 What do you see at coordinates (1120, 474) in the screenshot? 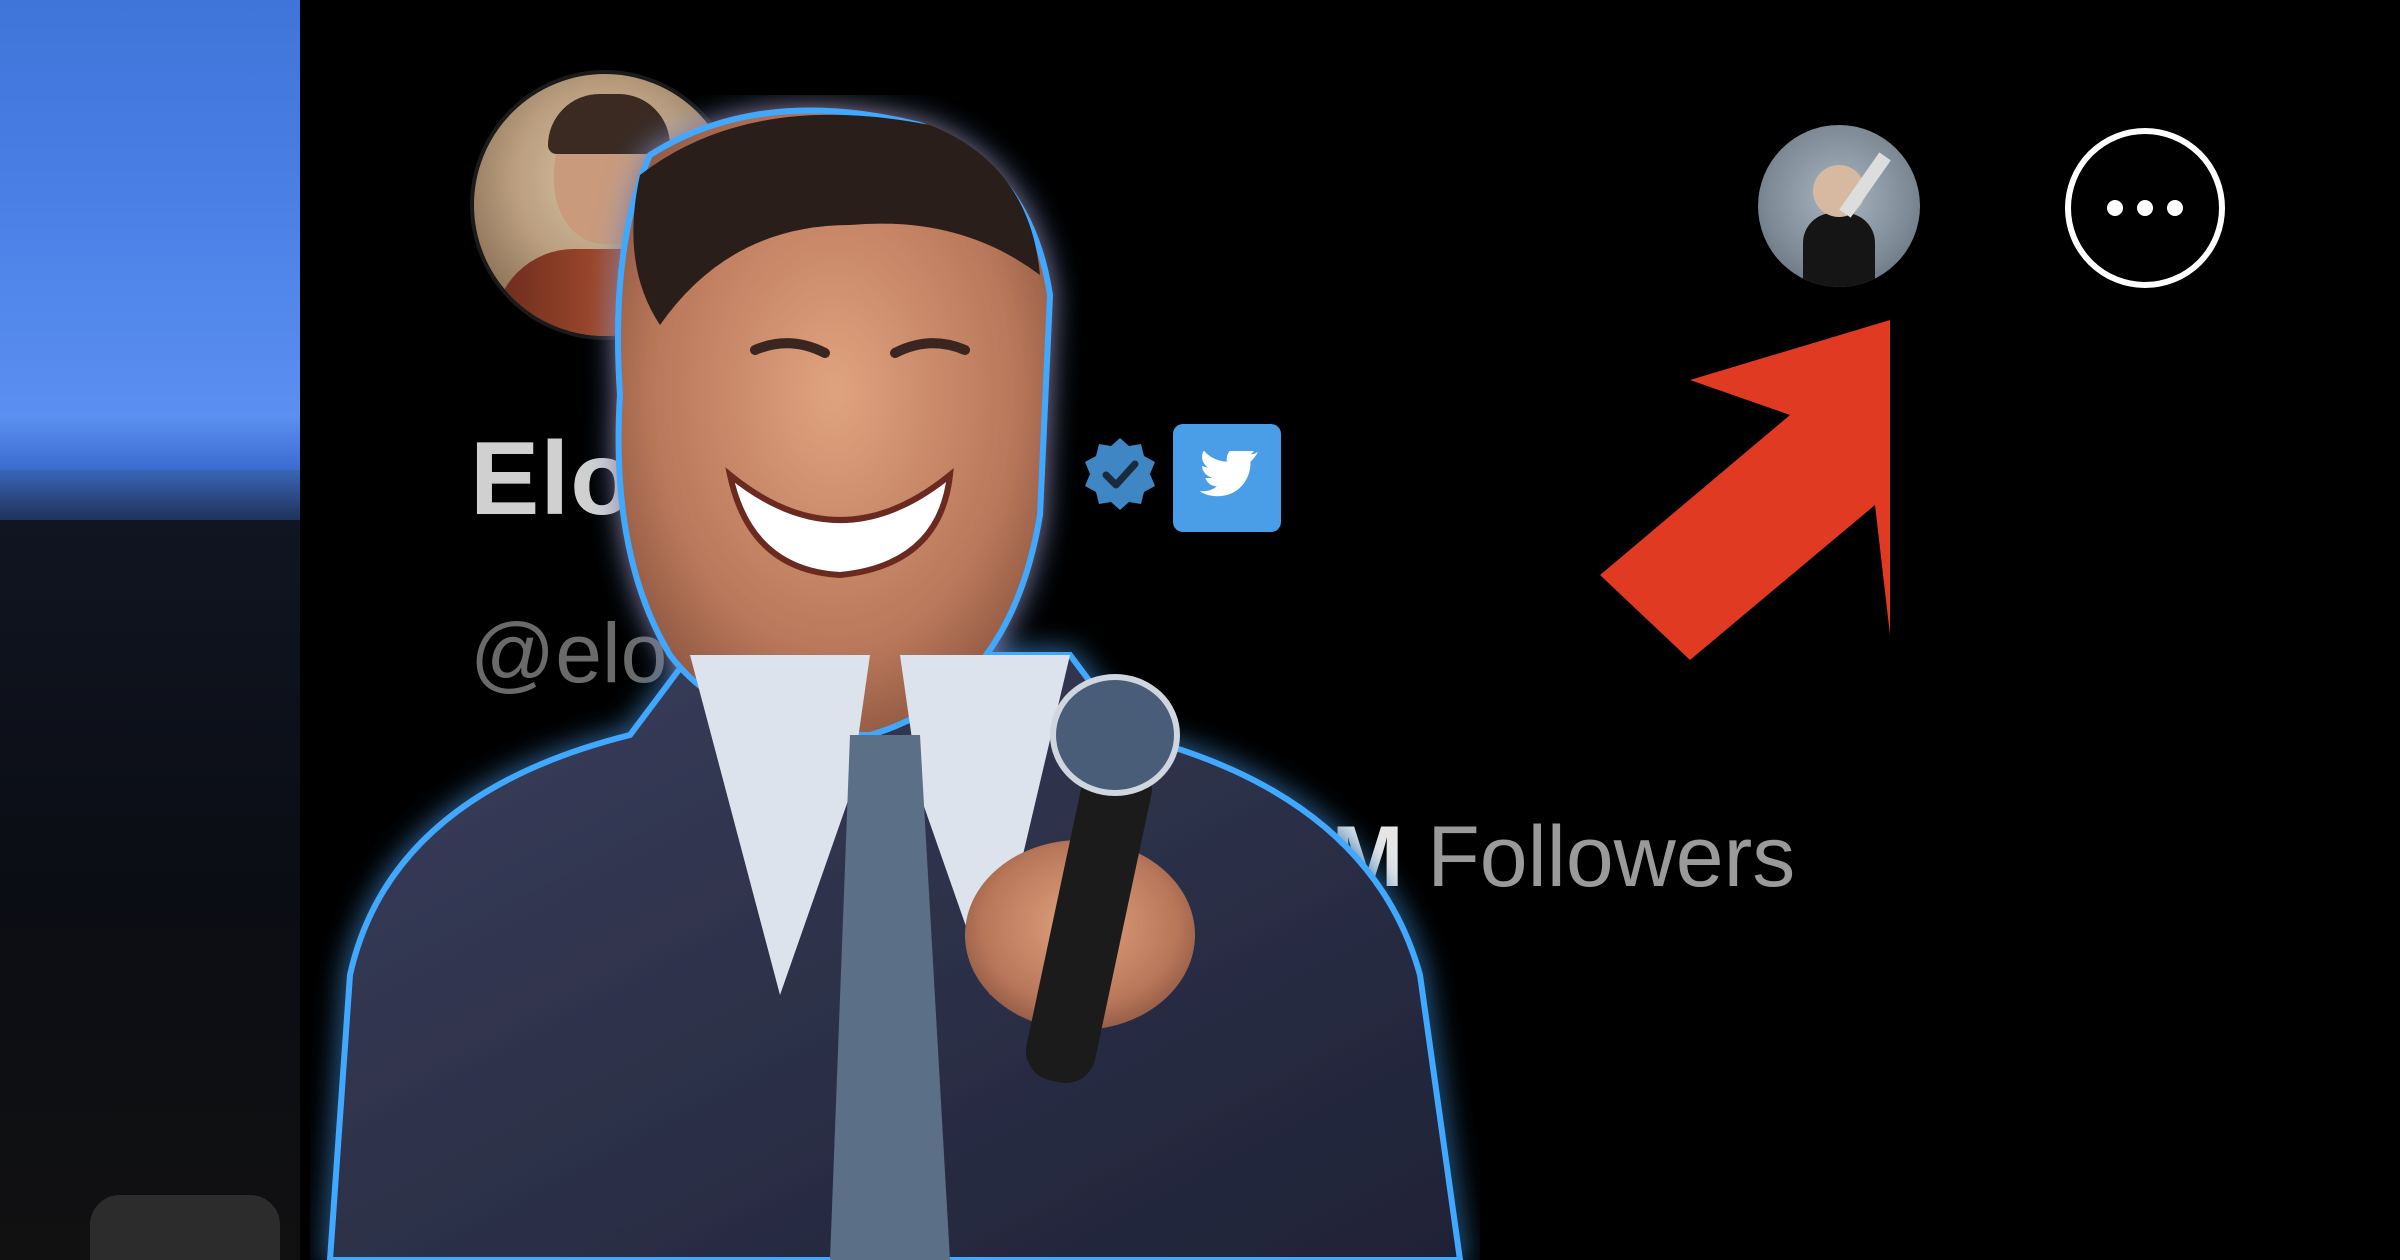
I see `verified-badge-icon` at bounding box center [1120, 474].